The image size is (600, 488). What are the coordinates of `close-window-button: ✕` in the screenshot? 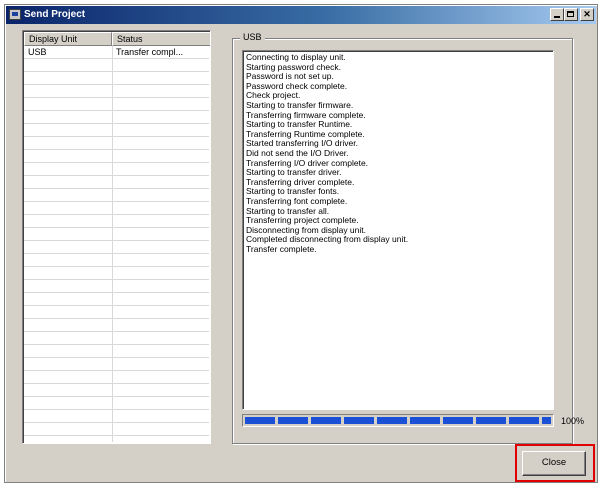 It's located at (587, 14).